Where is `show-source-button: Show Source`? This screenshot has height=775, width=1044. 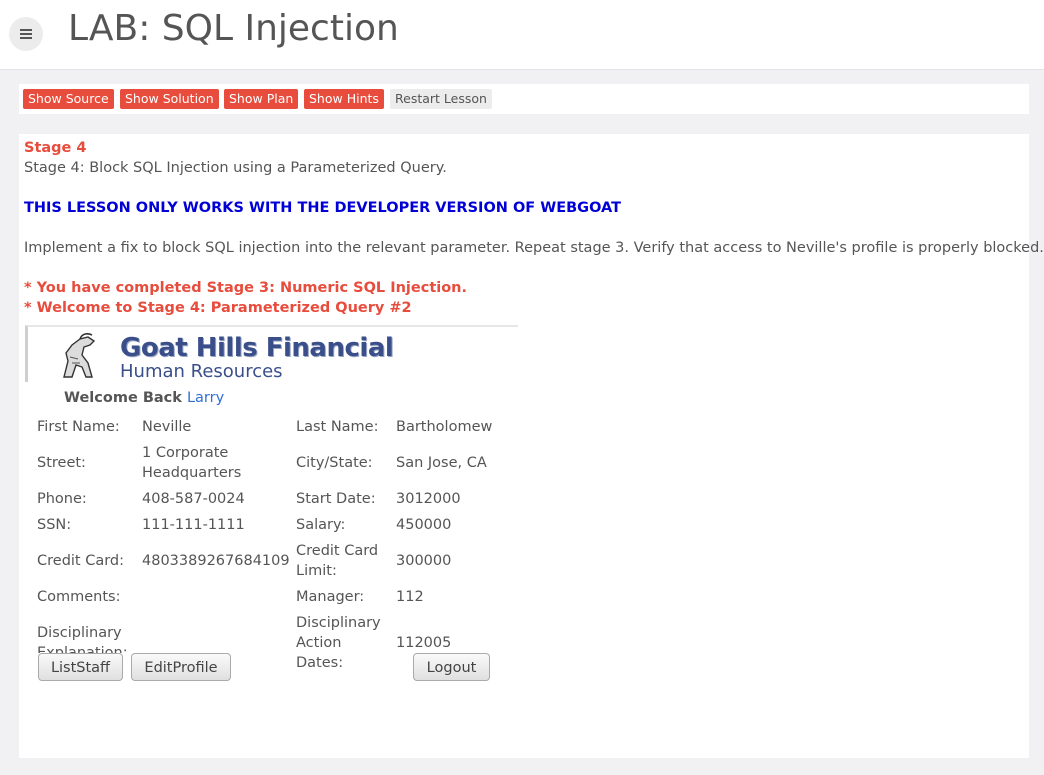 show-source-button: Show Source is located at coordinates (68, 99).